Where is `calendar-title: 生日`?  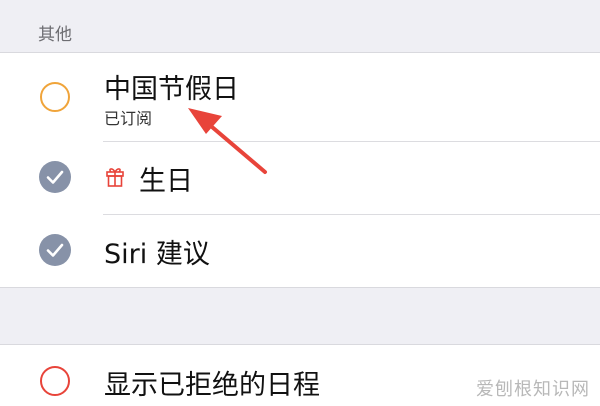
calendar-title: 生日 is located at coordinates (166, 181).